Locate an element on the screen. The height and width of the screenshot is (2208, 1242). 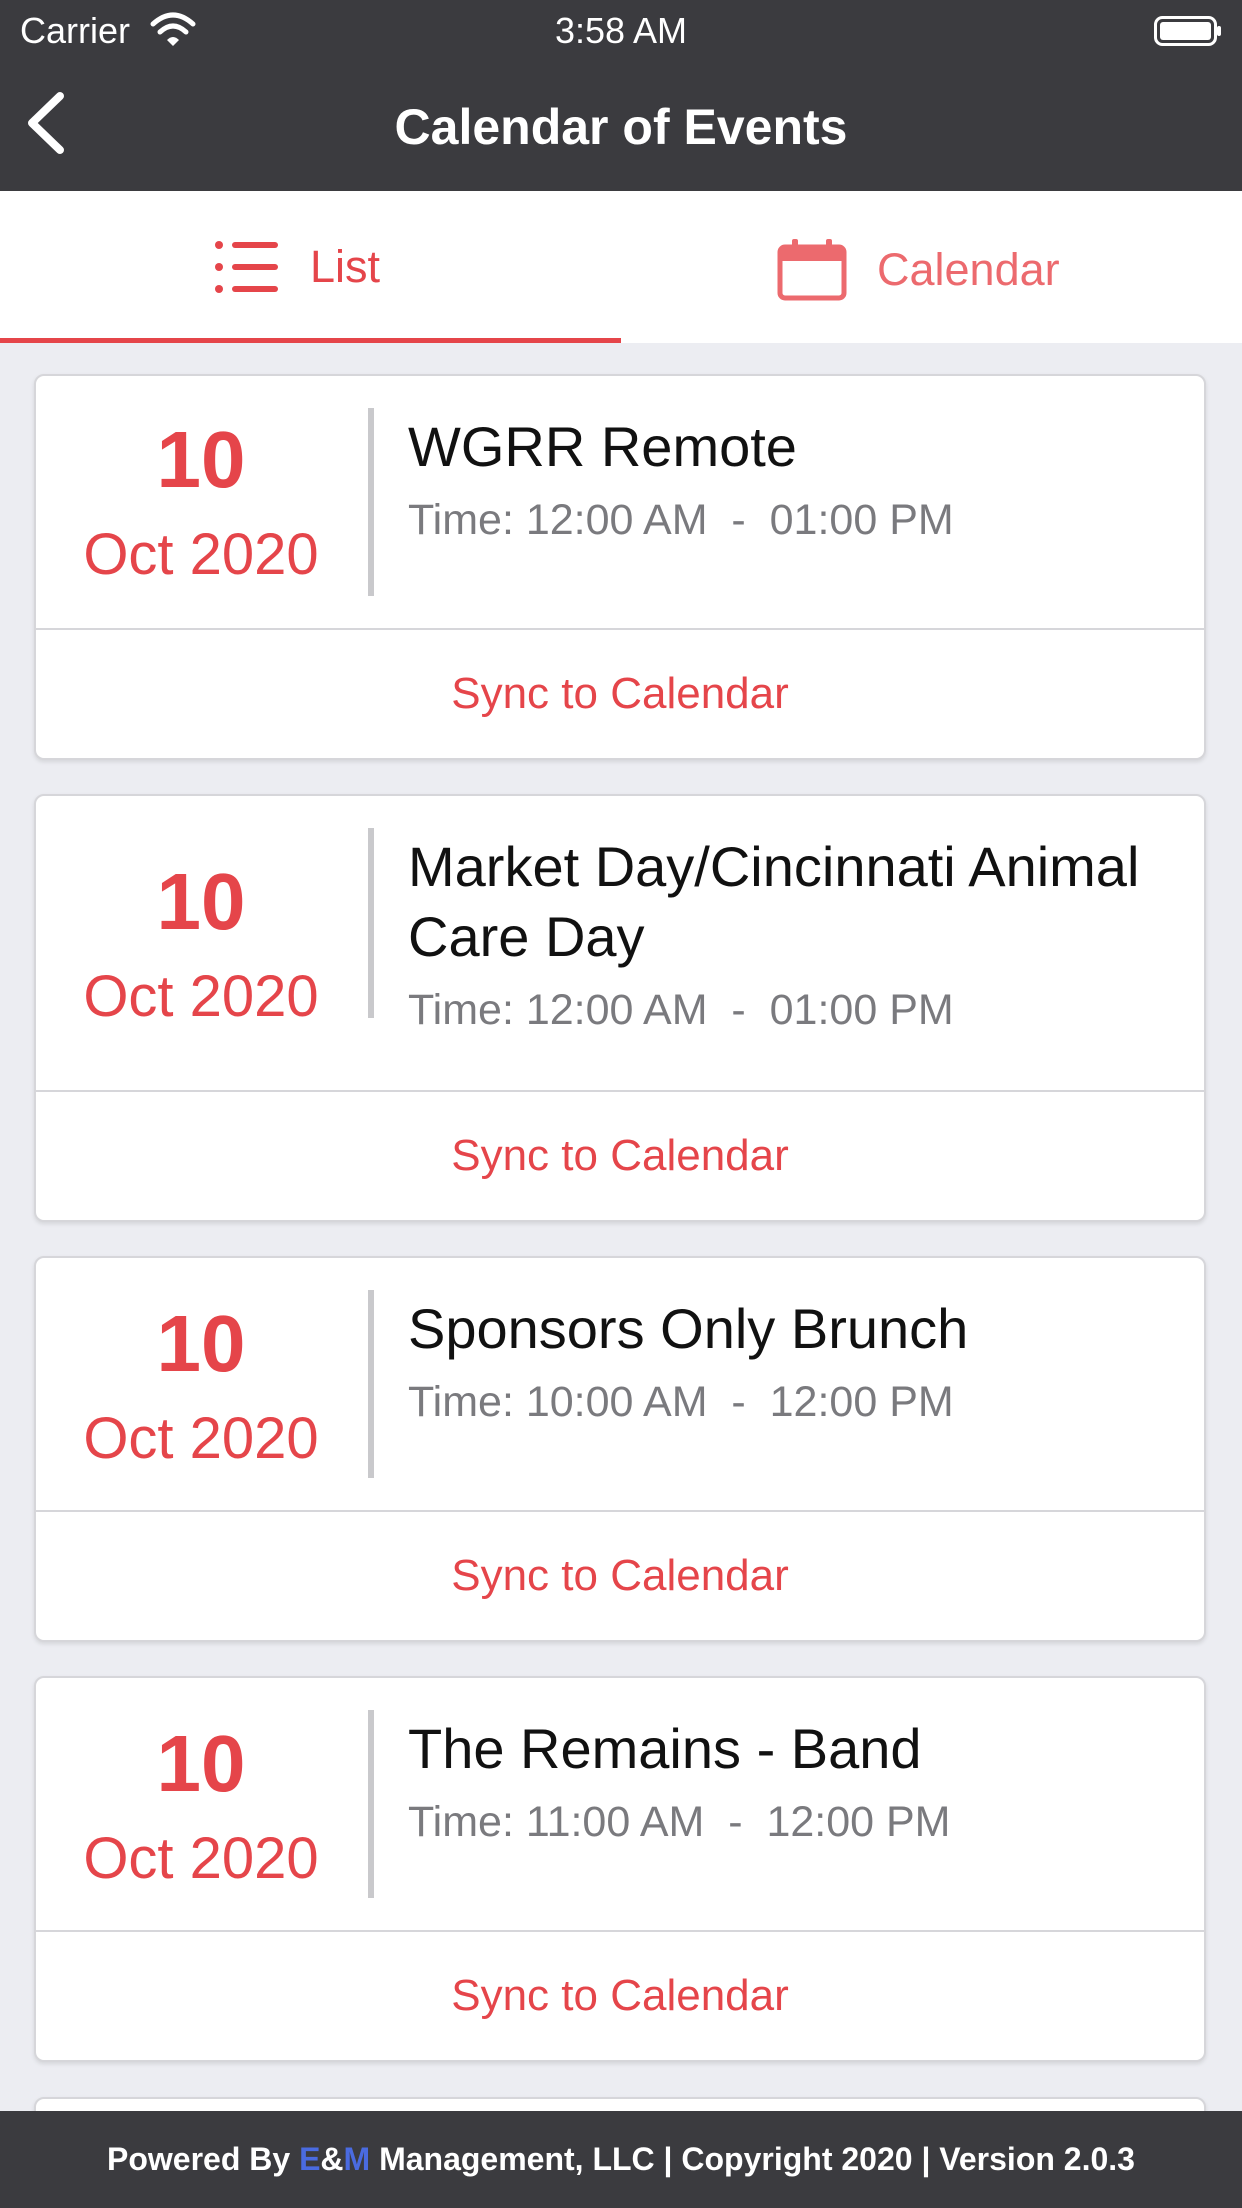
brand-m: M is located at coordinates (357, 2159).